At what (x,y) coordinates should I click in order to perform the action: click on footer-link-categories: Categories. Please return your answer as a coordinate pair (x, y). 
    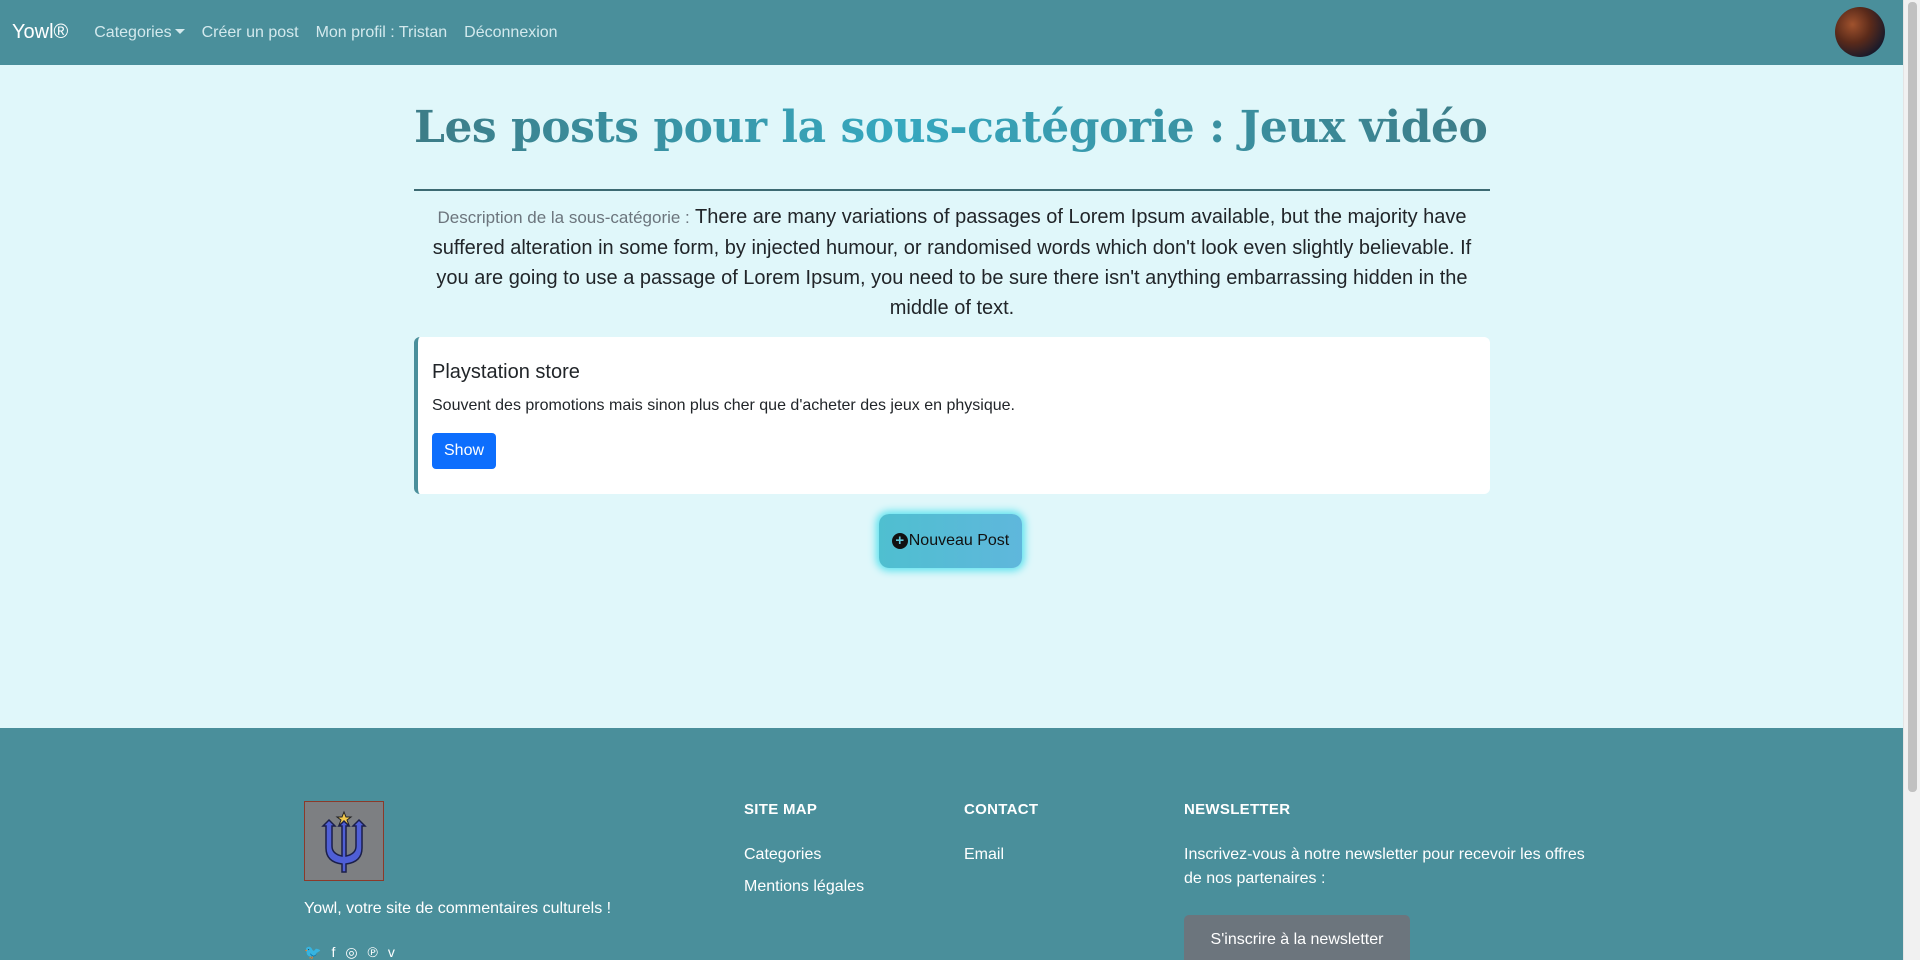
    Looking at the image, I should click on (782, 855).